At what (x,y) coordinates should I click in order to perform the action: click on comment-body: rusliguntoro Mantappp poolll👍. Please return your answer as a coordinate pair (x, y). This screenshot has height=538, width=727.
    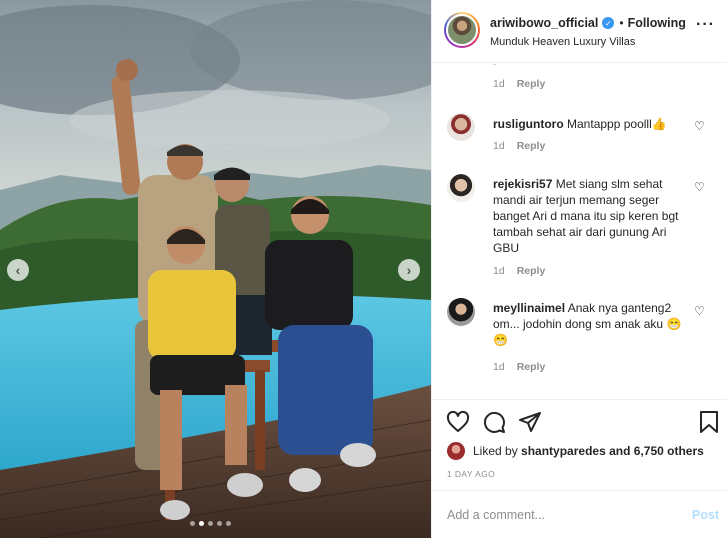
    Looking at the image, I should click on (593, 124).